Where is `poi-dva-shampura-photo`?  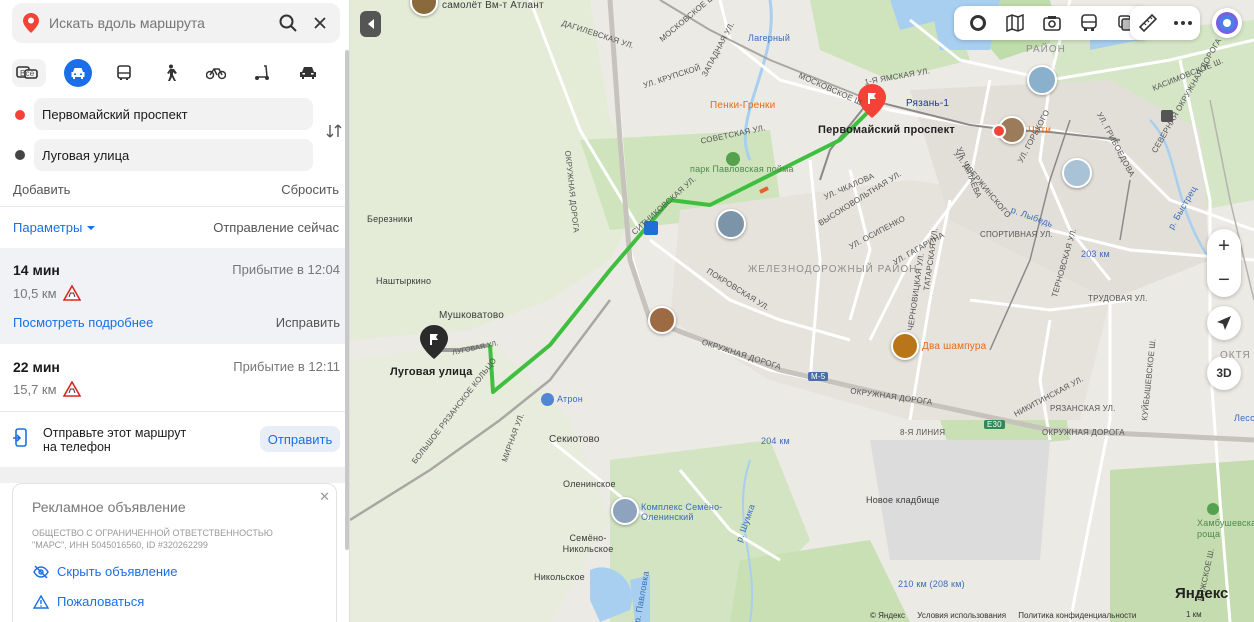
poi-dva-shampura-photo is located at coordinates (905, 346).